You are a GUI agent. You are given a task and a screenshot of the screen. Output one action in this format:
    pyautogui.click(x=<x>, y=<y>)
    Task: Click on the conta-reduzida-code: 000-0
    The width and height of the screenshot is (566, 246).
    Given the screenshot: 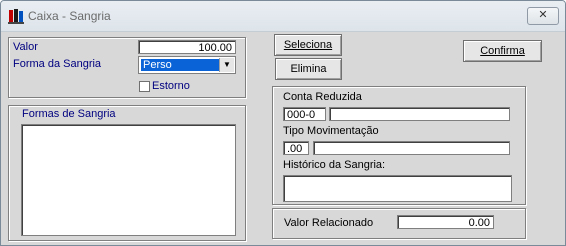 What is the action you would take?
    pyautogui.click(x=304, y=114)
    